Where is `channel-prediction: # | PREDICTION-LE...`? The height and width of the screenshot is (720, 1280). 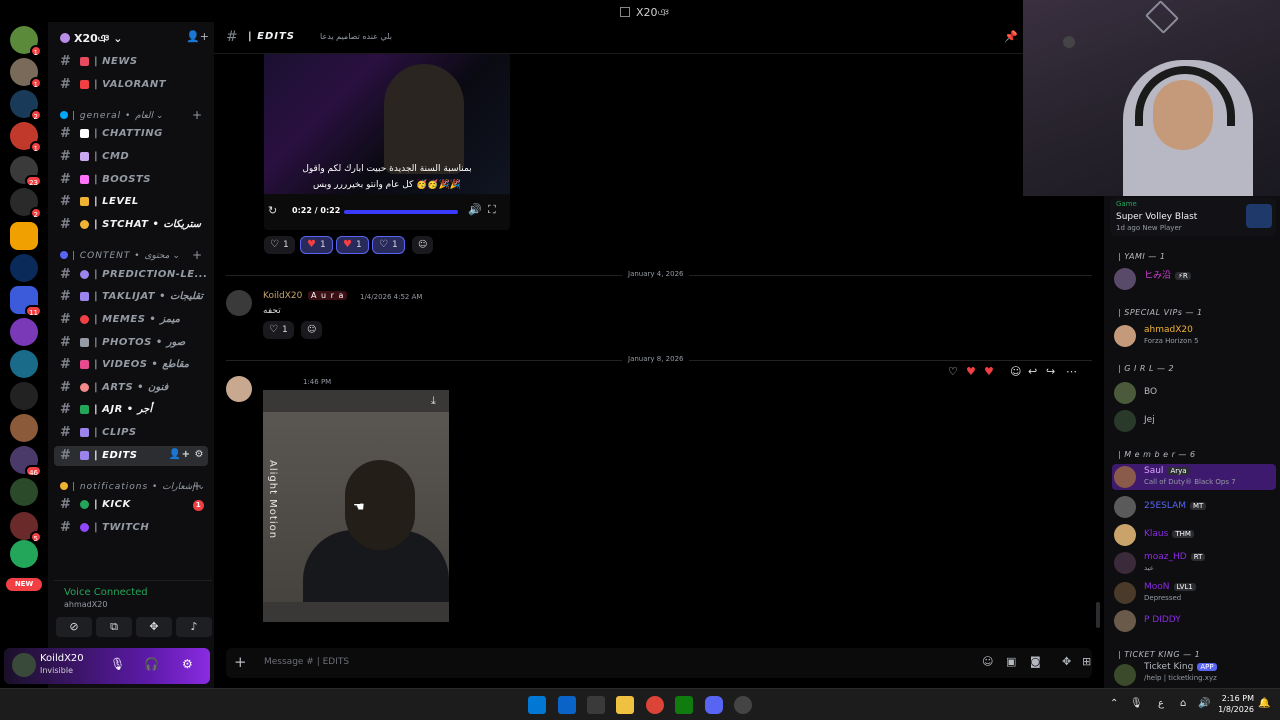
channel-prediction: # | PREDICTION-LE... is located at coordinates (131, 275).